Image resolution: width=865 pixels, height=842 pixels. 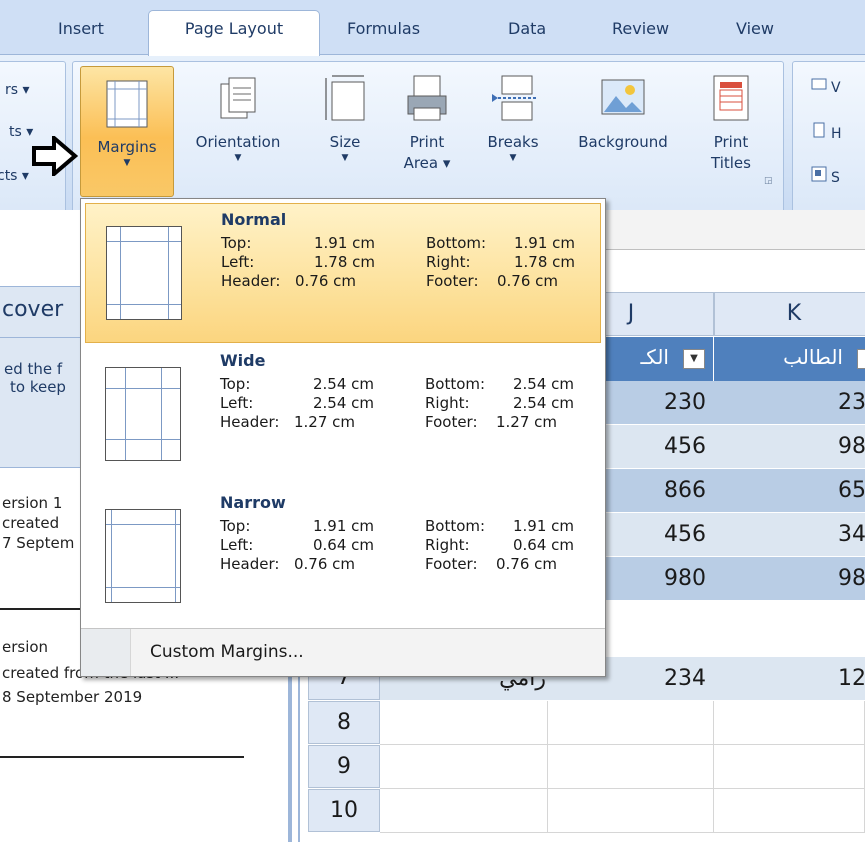 What do you see at coordinates (383, 28) in the screenshot?
I see `tab-formulas: Formulas` at bounding box center [383, 28].